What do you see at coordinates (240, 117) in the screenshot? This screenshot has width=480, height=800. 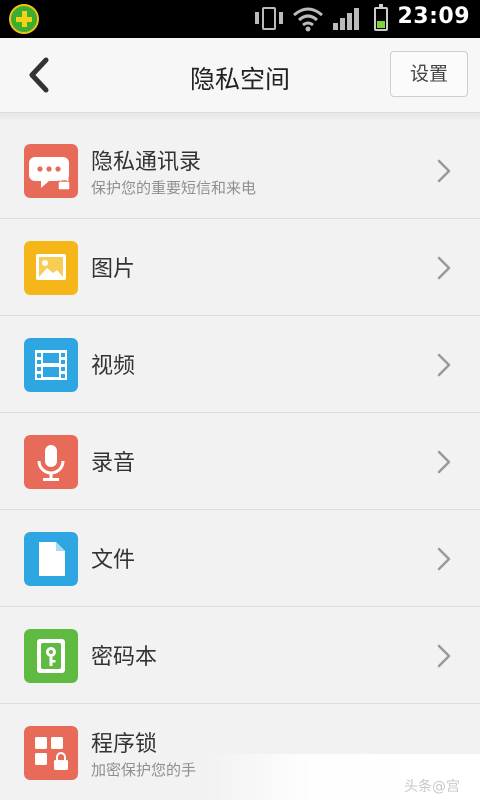 I see `header-divider` at bounding box center [240, 117].